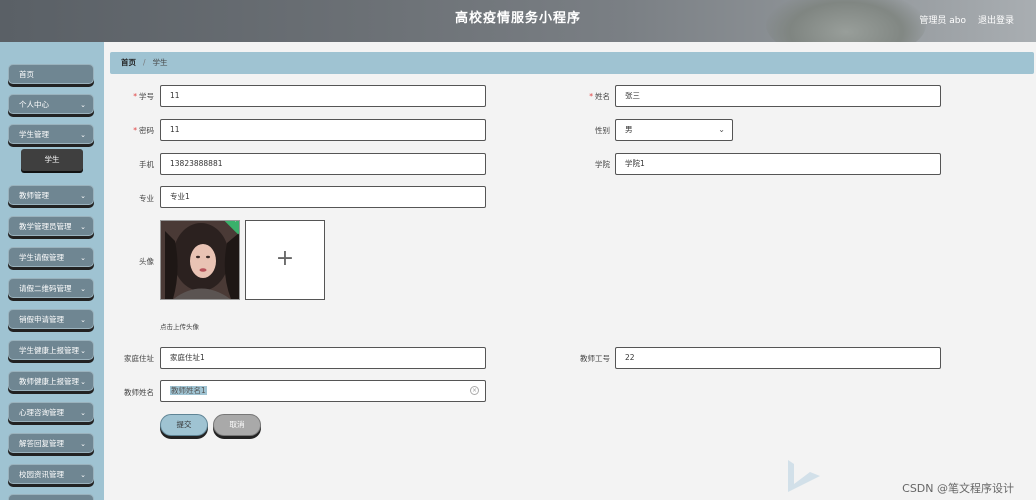 The image size is (1036, 500). I want to click on gender-selected-value: 男, so click(629, 129).